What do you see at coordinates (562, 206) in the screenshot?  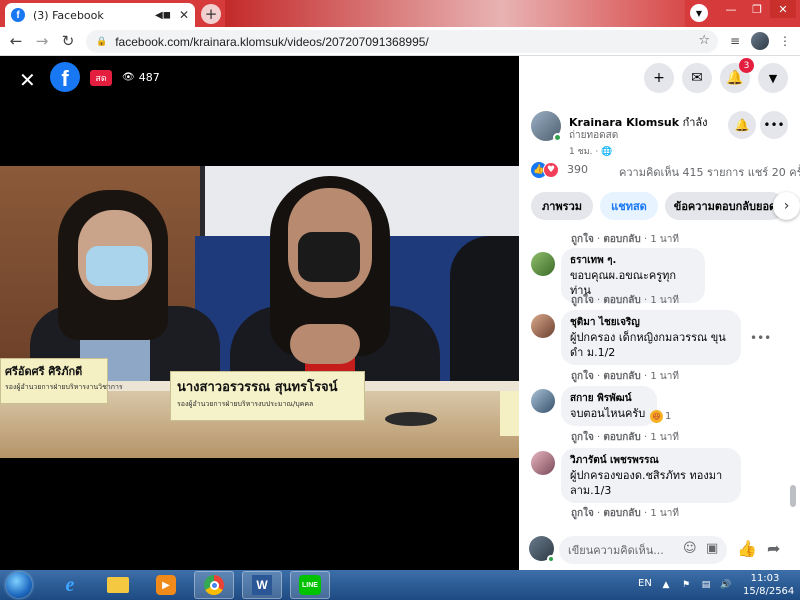 I see `tab-overview: ภาพรวม` at bounding box center [562, 206].